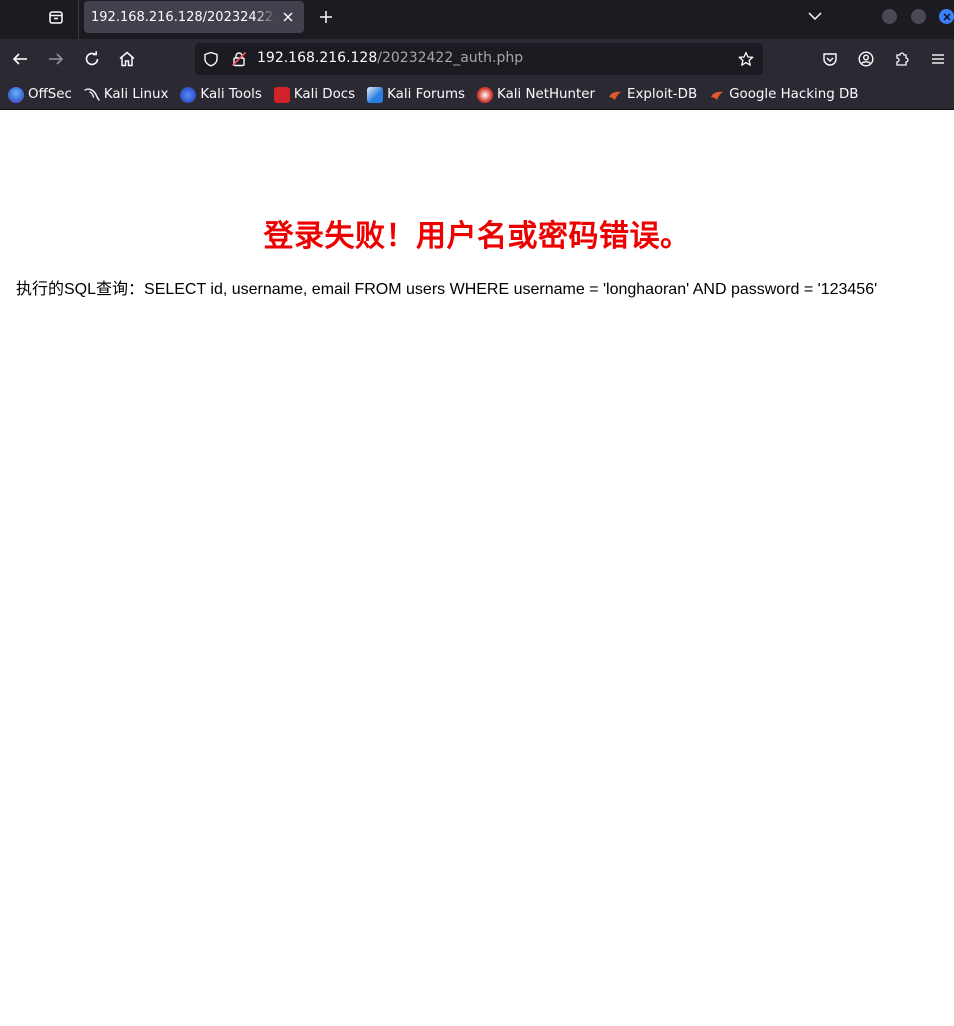 This screenshot has width=954, height=1026. I want to click on bookmark-kali-nethunter: Kali NetHunter, so click(536, 95).